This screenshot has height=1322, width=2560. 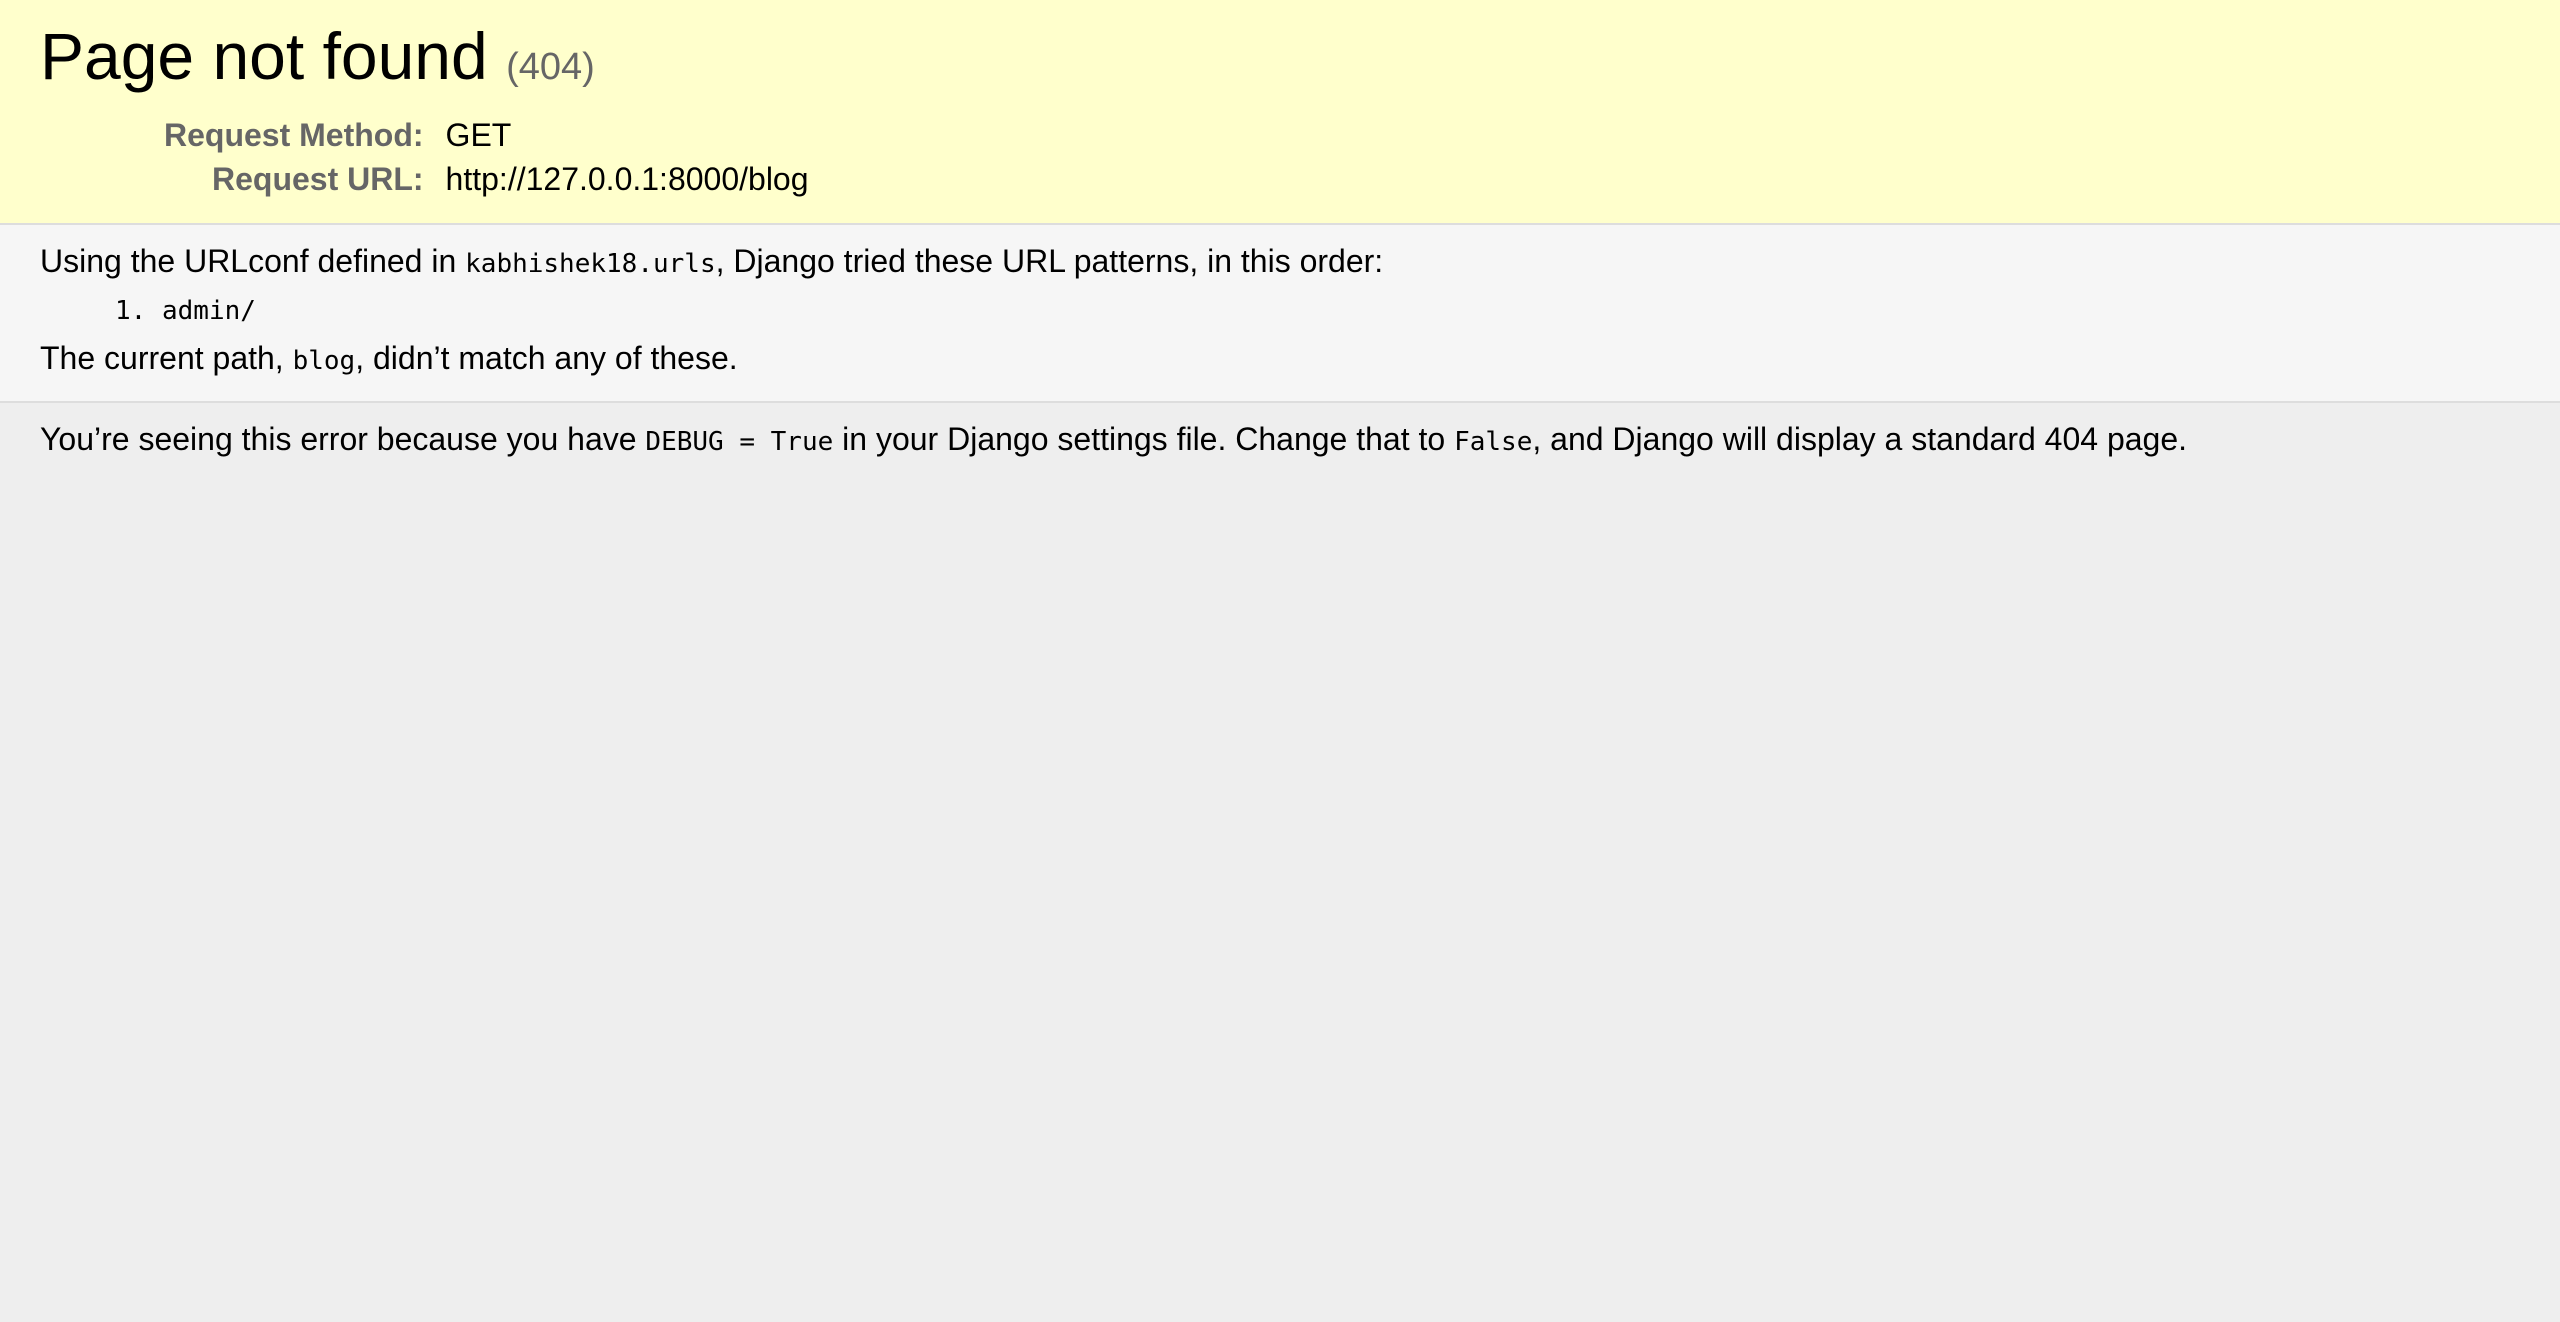 What do you see at coordinates (1493, 442) in the screenshot?
I see `false-value: False` at bounding box center [1493, 442].